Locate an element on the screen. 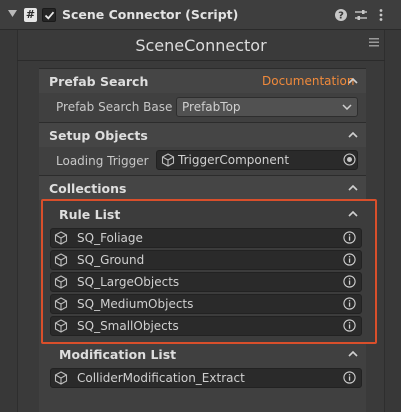  documentation-link: Documentation is located at coordinates (308, 81).